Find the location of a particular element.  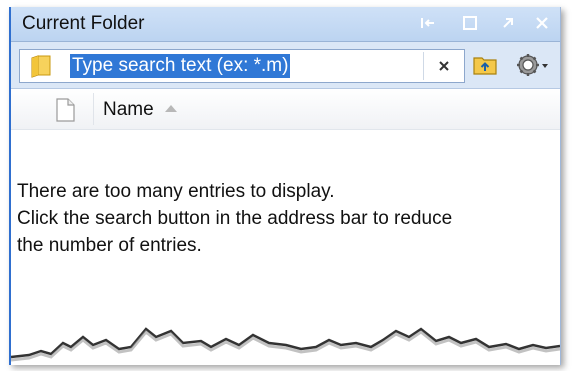

panel-title: Current Folder is located at coordinates (83, 23).